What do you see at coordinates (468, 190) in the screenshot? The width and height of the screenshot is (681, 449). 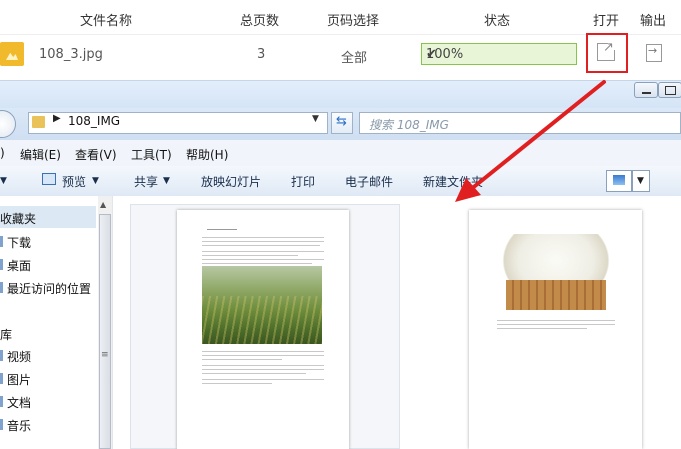 I see `arrow-head` at bounding box center [468, 190].